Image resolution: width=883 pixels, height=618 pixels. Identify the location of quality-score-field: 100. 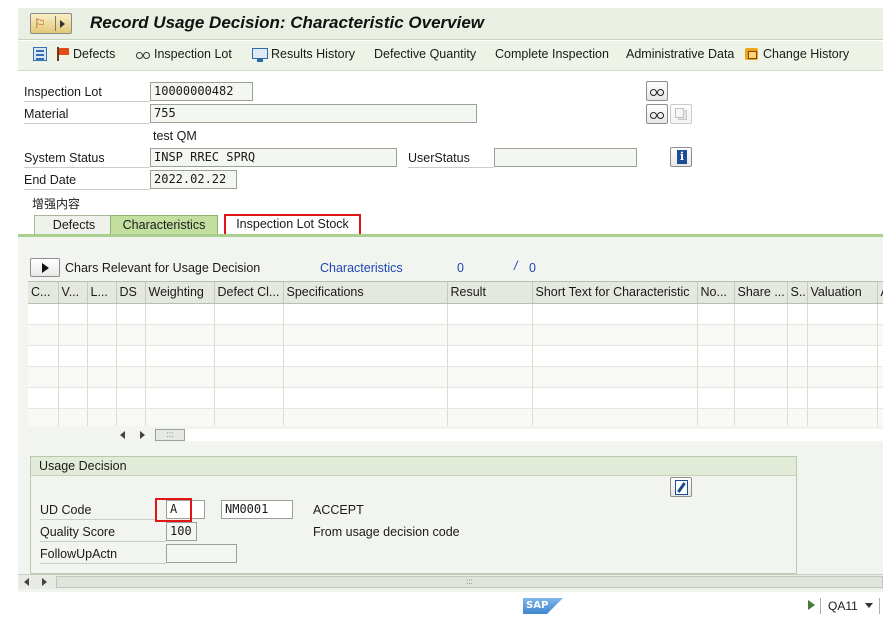
(181, 531).